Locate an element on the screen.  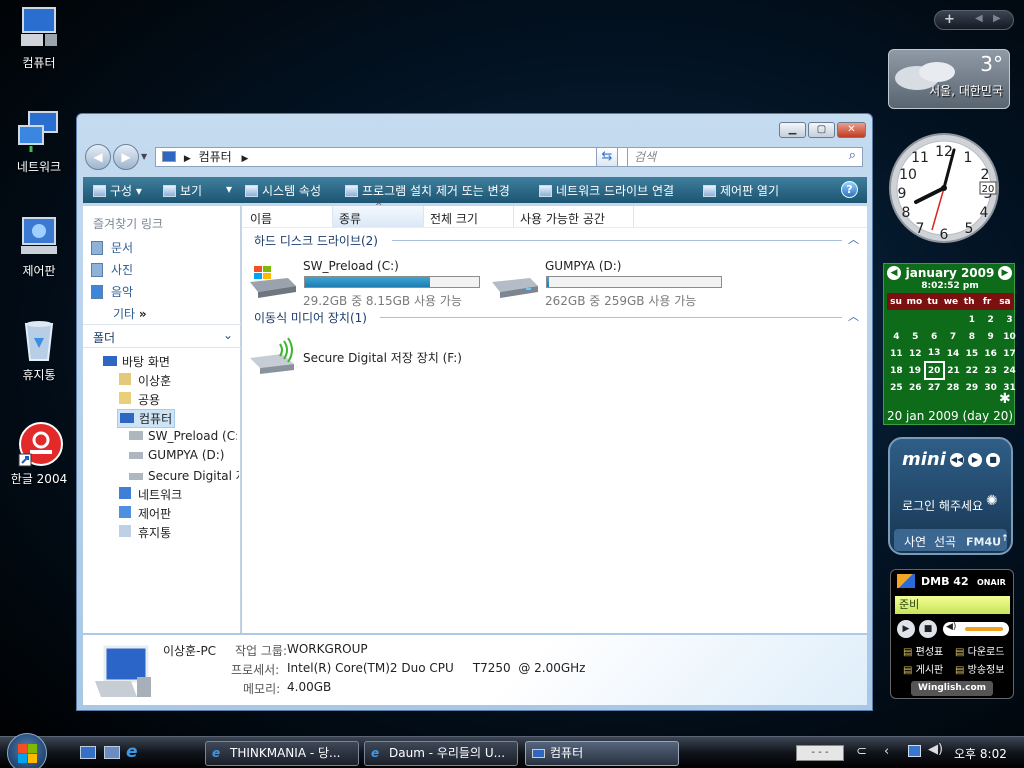
mini-radio-gadget: mini ◀◀ ▶ ■ 로그인 해주세요 ✺ 사연 선곡 FM4U↑ is located at coordinates (950, 496).